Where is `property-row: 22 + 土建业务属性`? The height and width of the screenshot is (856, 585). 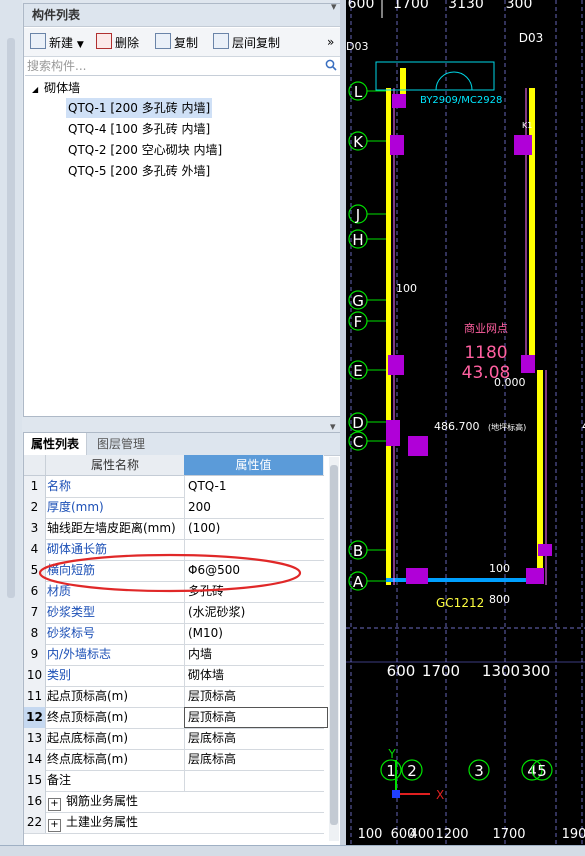
property-row: 22 + 土建业务属性 is located at coordinates (174, 823).